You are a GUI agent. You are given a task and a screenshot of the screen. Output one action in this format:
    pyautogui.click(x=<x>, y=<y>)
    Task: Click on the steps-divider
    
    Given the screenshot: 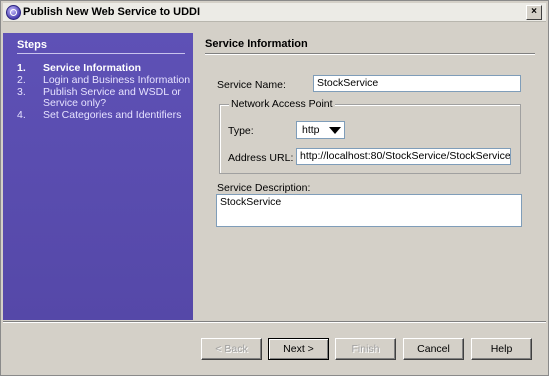 What is the action you would take?
    pyautogui.click(x=101, y=53)
    